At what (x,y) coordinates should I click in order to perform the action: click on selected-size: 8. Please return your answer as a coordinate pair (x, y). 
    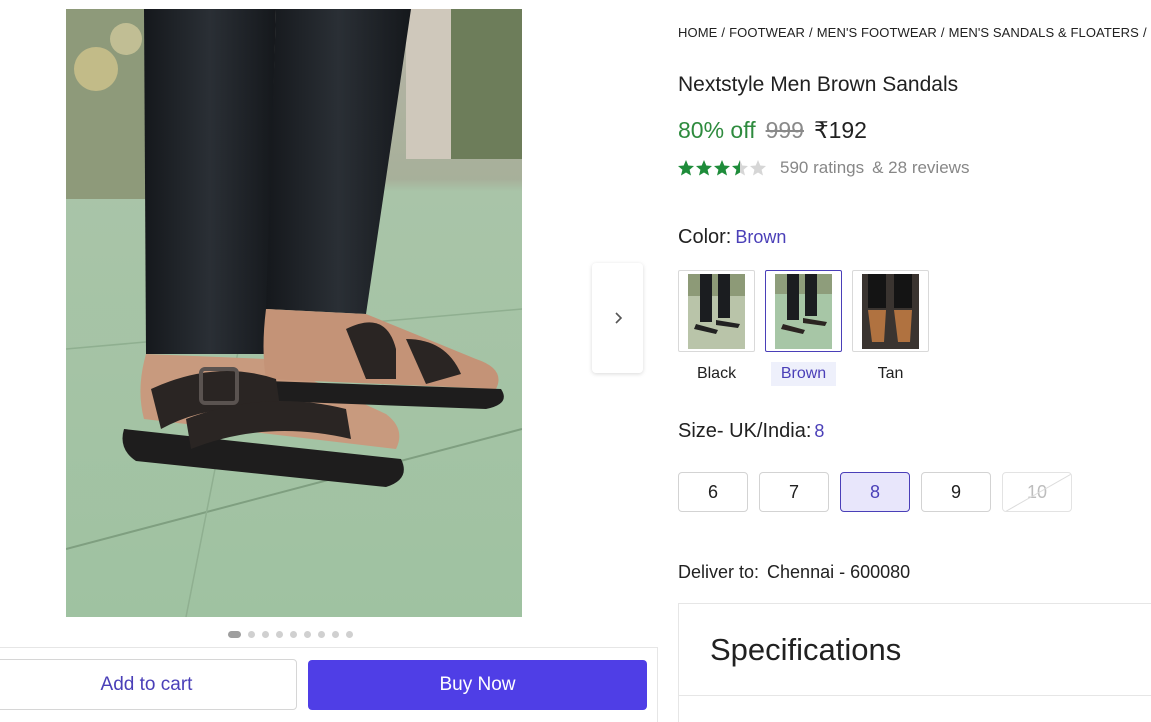
    Looking at the image, I should click on (819, 431).